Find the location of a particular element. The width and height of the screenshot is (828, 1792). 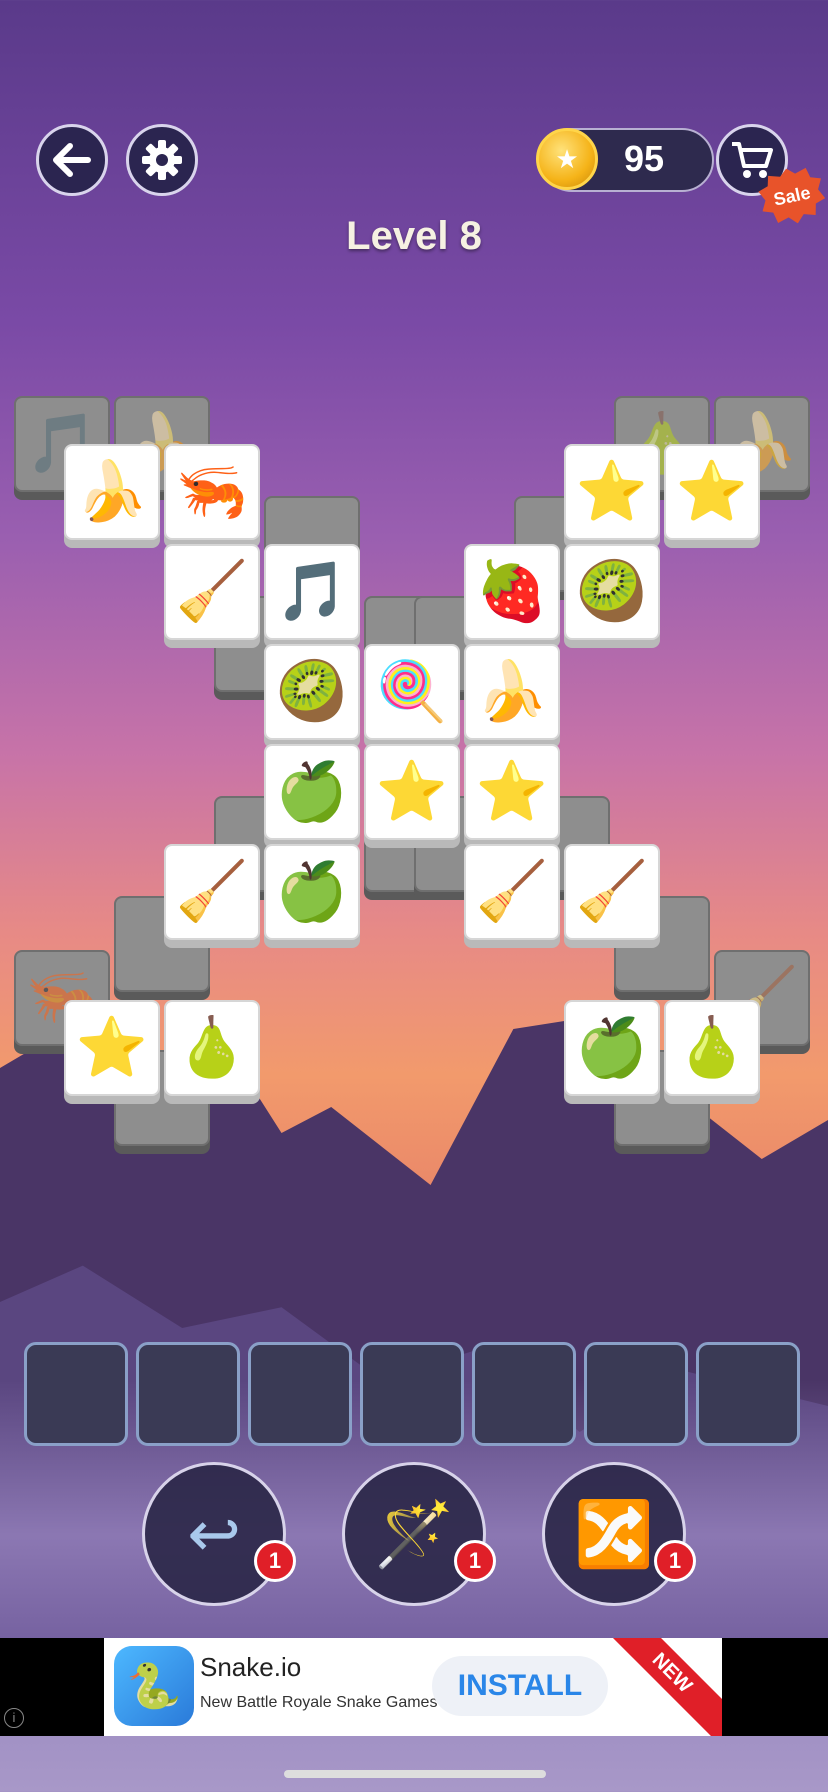

magic-wand-button: 🪄 is located at coordinates (414, 1534).